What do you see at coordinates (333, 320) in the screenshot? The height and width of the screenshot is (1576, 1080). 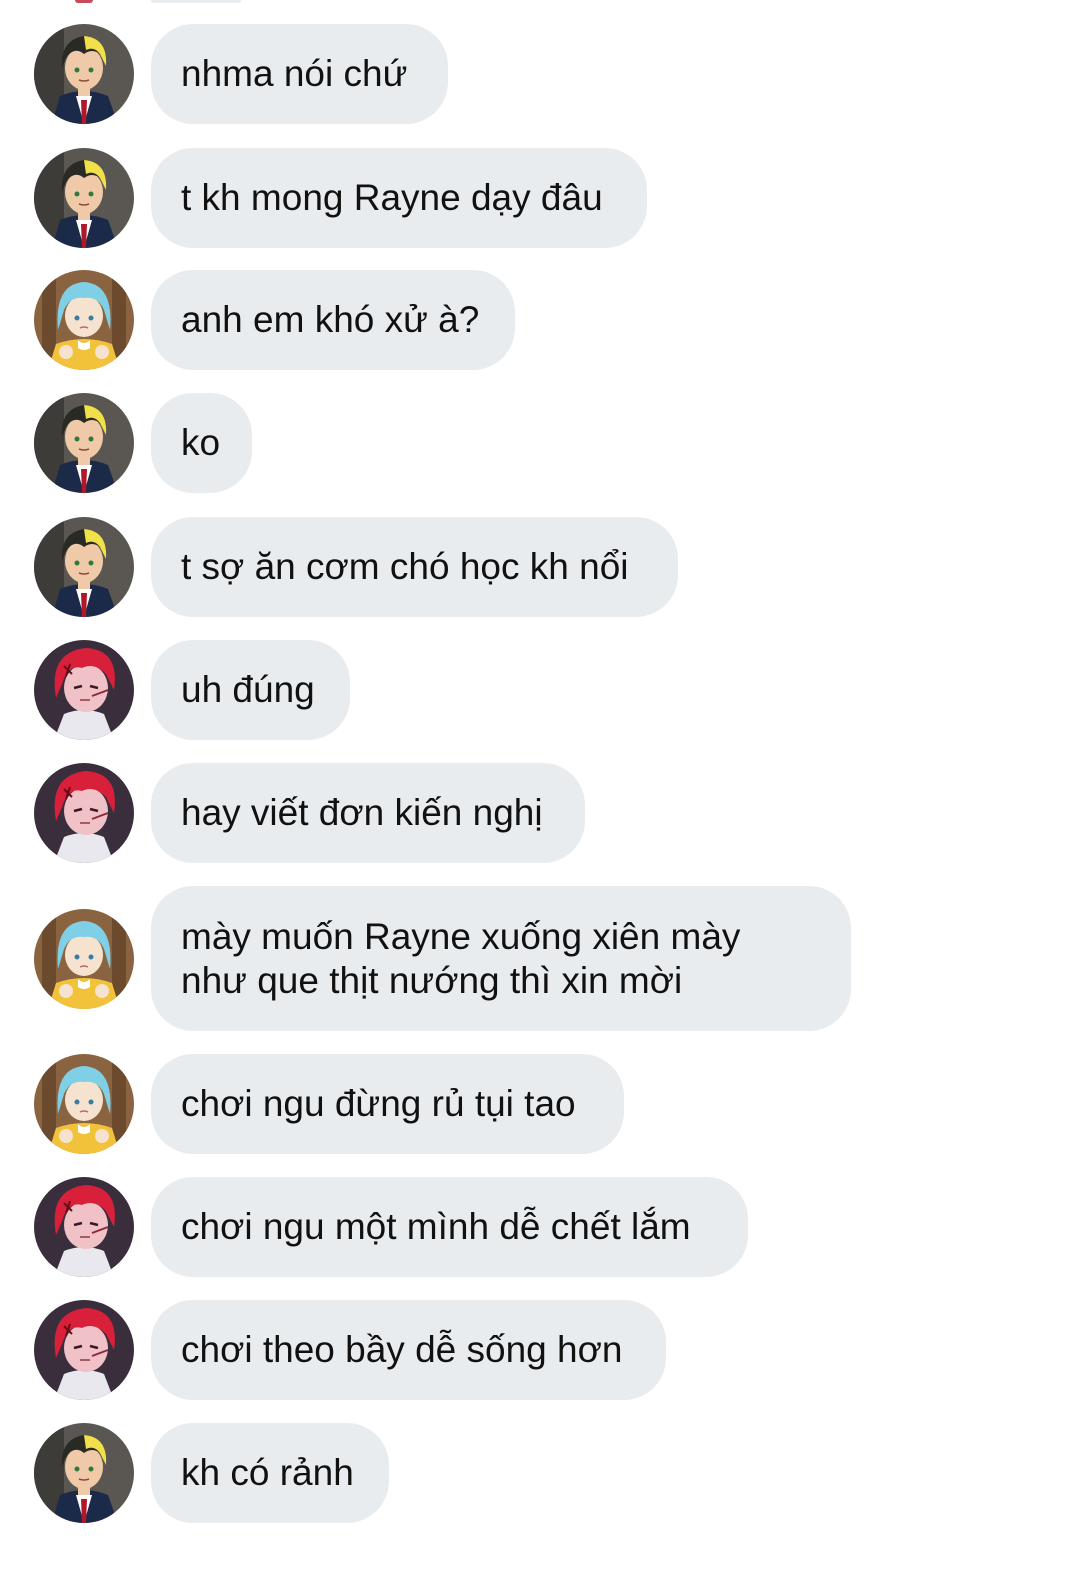 I see `message-bubble: anh em khó xử à?` at bounding box center [333, 320].